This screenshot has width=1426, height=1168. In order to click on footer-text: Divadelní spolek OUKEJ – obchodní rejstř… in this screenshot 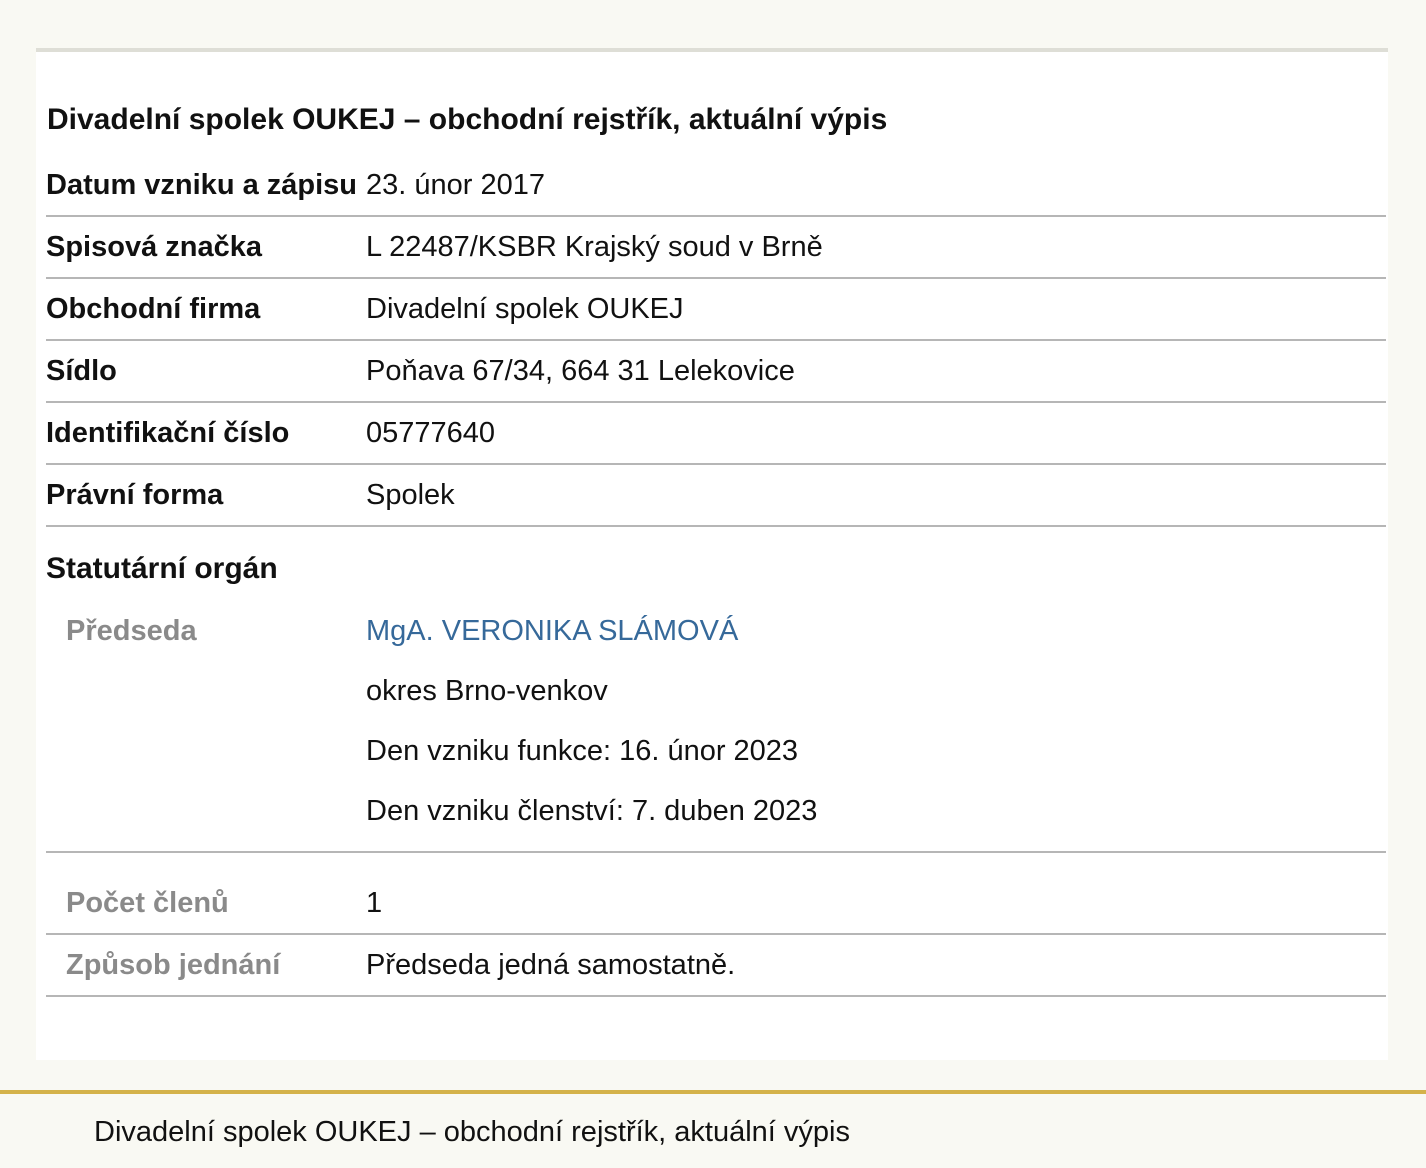, I will do `click(472, 1132)`.